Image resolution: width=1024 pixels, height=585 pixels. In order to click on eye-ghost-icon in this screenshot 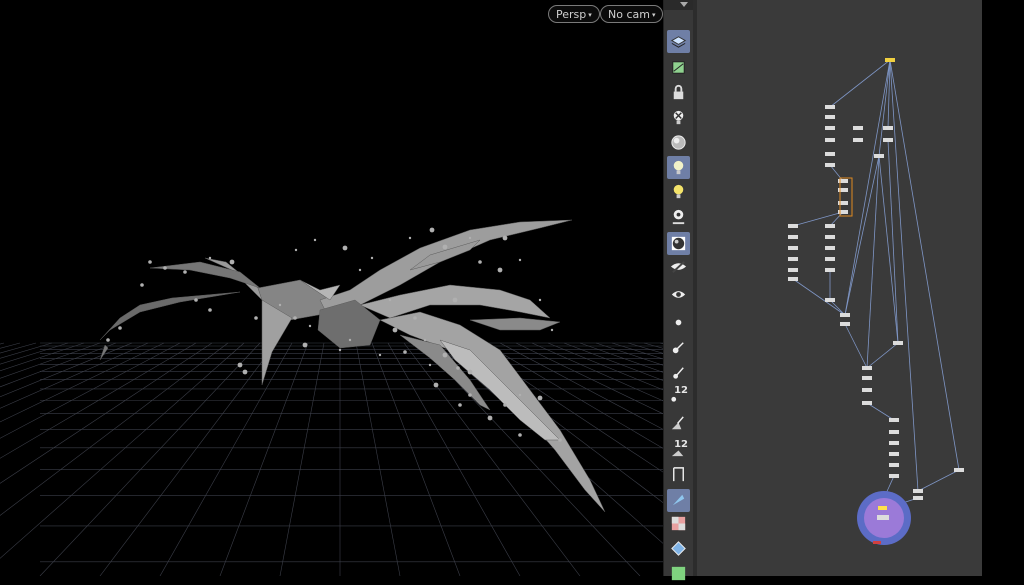, I will do `click(678, 267)`.